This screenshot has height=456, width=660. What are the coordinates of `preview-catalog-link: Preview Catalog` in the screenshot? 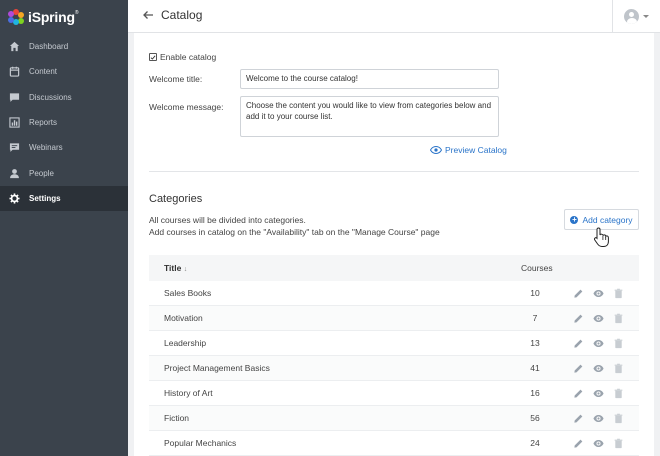 It's located at (468, 150).